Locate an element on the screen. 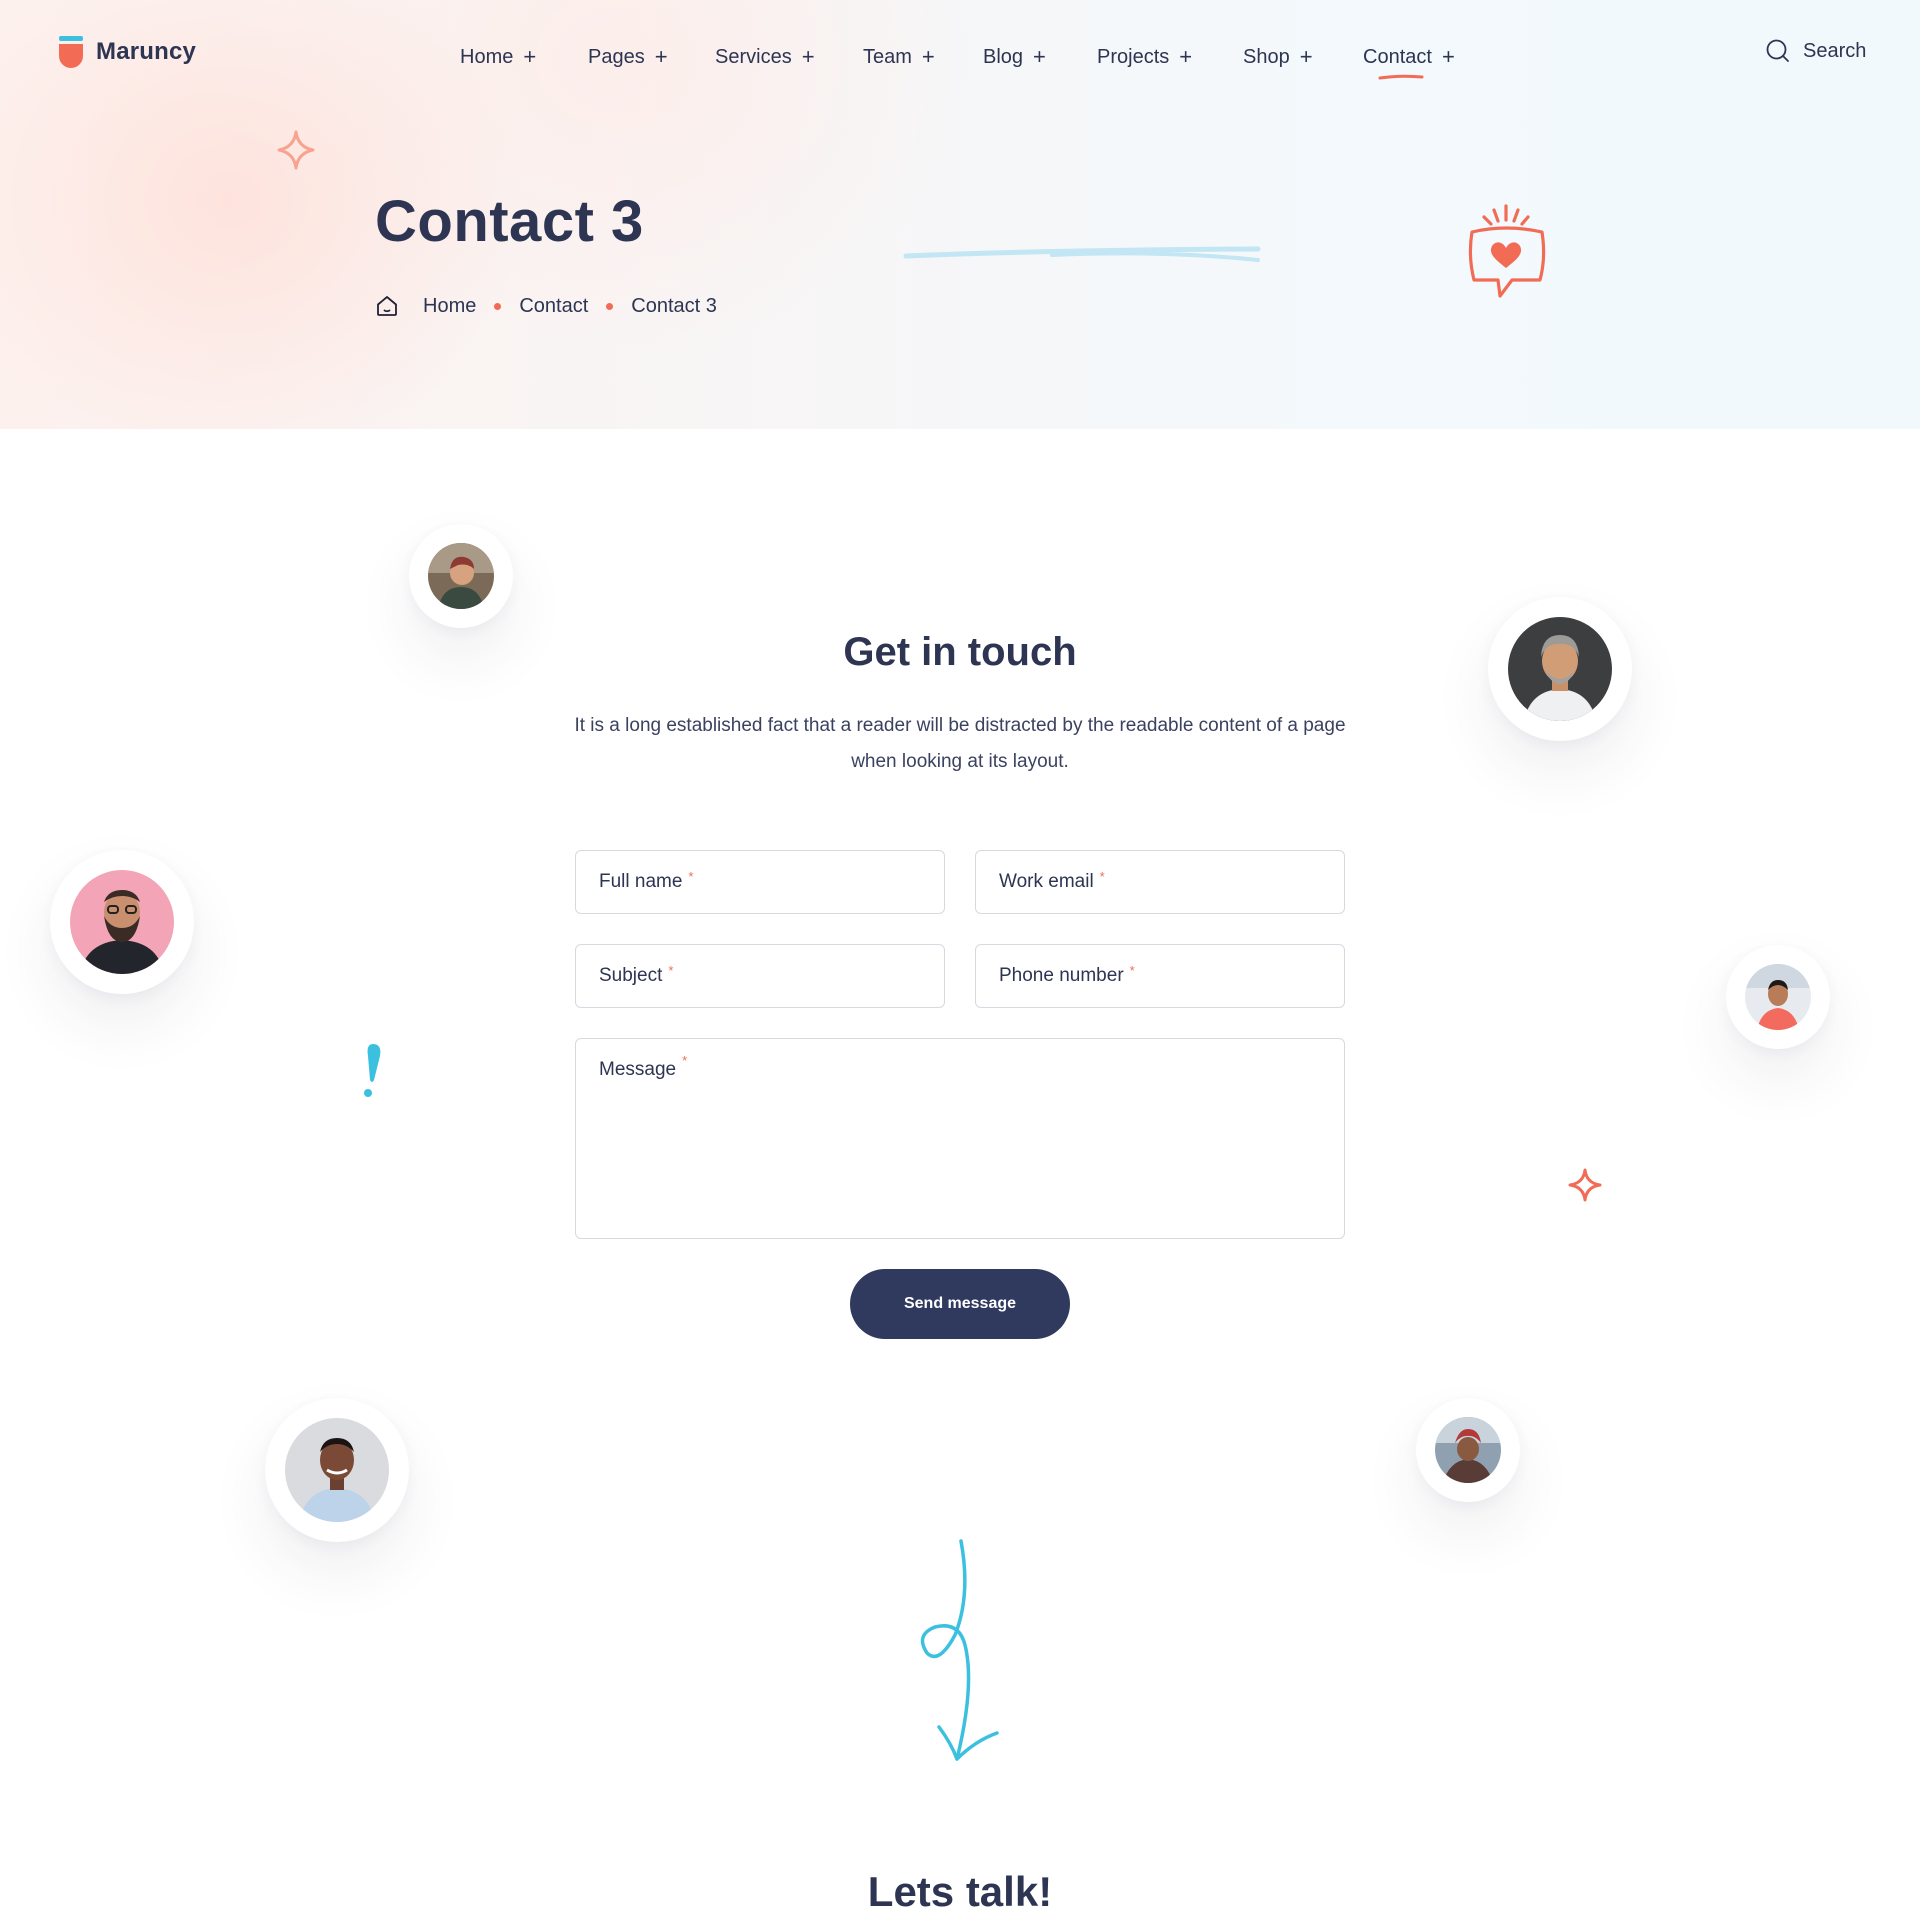 Image resolution: width=1920 pixels, height=1920 pixels. breadcrumb: Home Contact Contact 3 is located at coordinates (546, 306).